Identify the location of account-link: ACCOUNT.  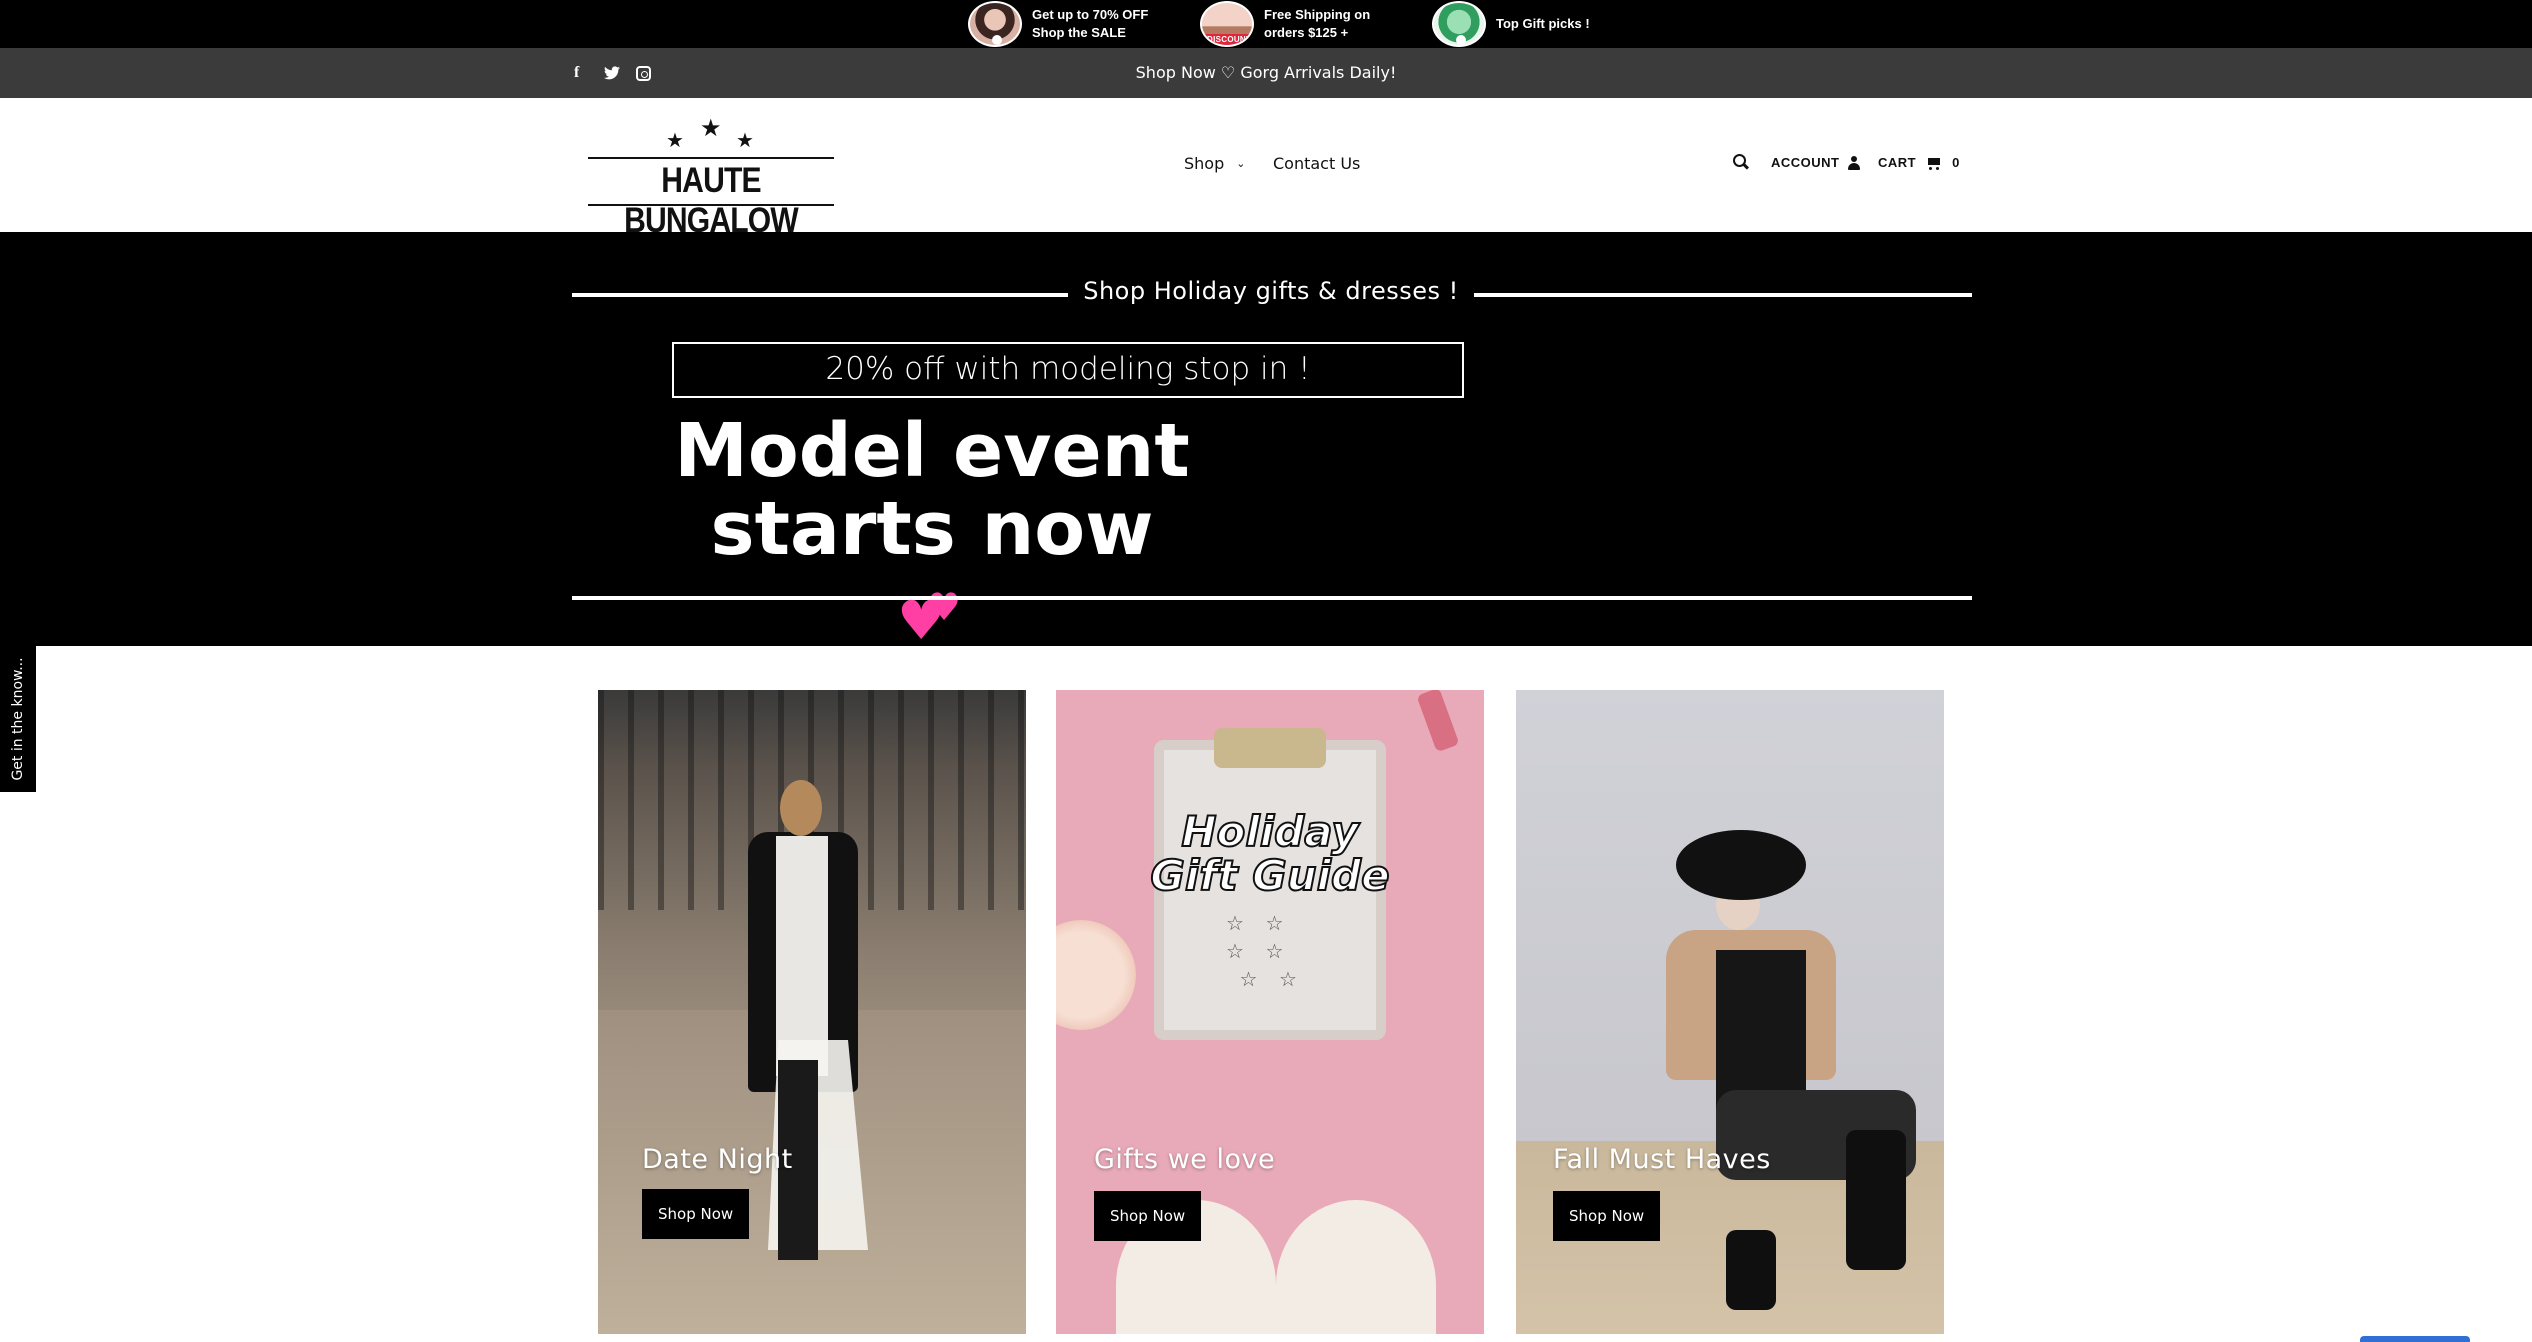
(1815, 162).